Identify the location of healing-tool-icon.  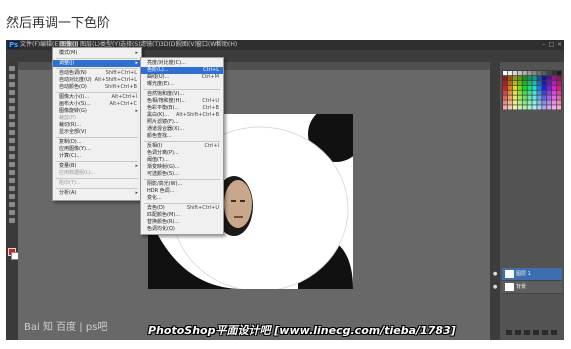
(12, 116).